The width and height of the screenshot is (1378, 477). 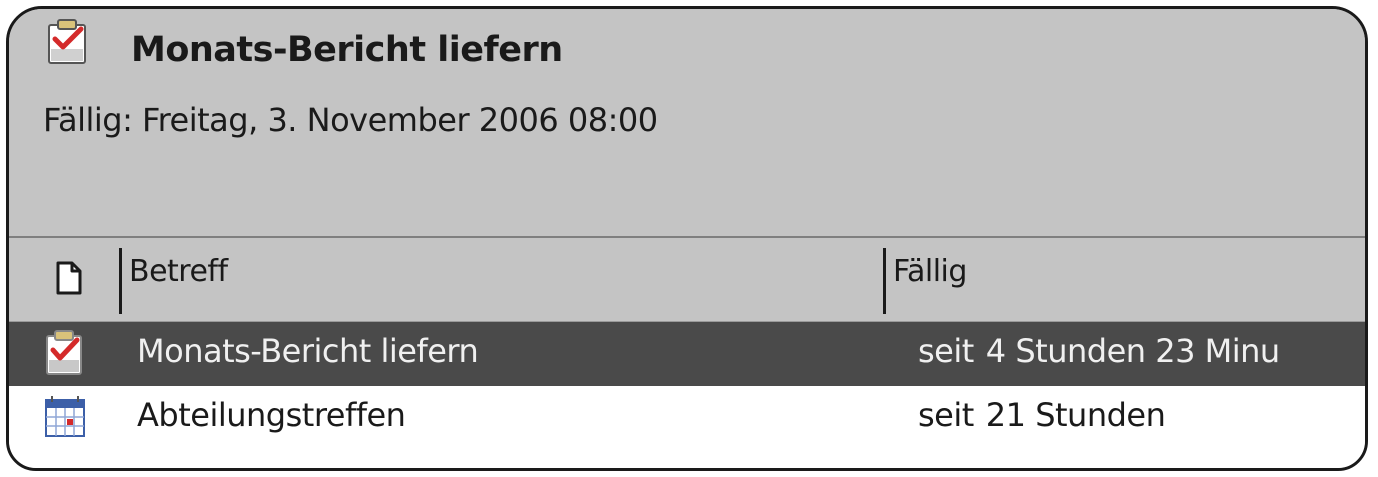 What do you see at coordinates (69, 278) in the screenshot?
I see `document-icon` at bounding box center [69, 278].